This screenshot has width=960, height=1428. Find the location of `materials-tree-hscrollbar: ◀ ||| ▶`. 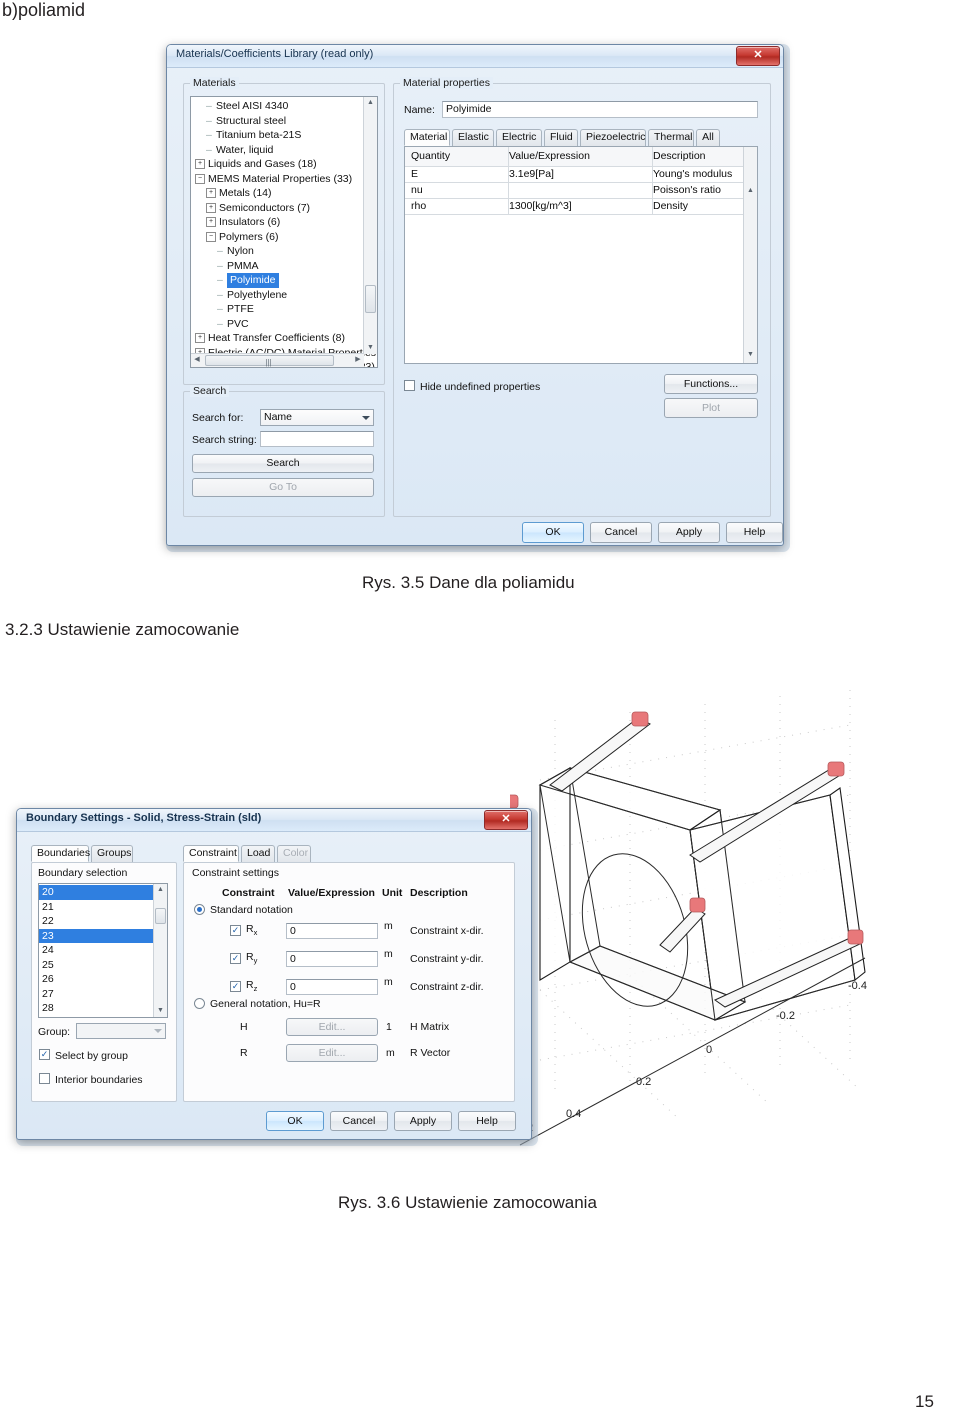

materials-tree-hscrollbar: ◀ ||| ▶ is located at coordinates (277, 360).